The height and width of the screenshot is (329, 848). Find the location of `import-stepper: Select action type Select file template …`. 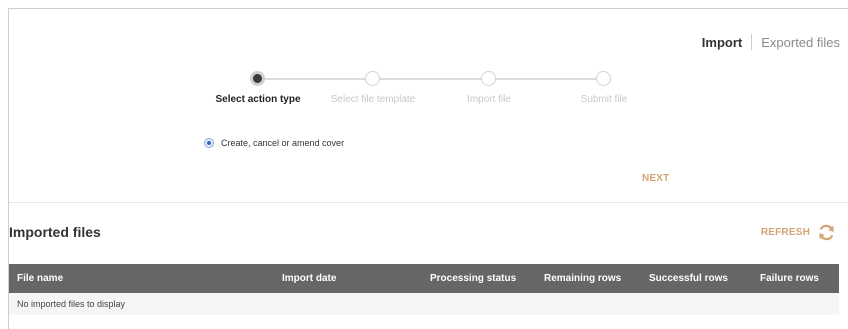

import-stepper: Select action type Select file template … is located at coordinates (430, 88).